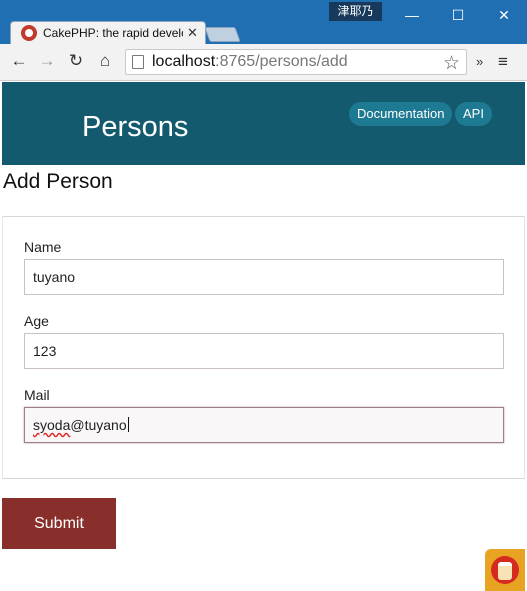 The width and height of the screenshot is (527, 591). I want to click on mail-field: syoda@tuyano, so click(264, 425).